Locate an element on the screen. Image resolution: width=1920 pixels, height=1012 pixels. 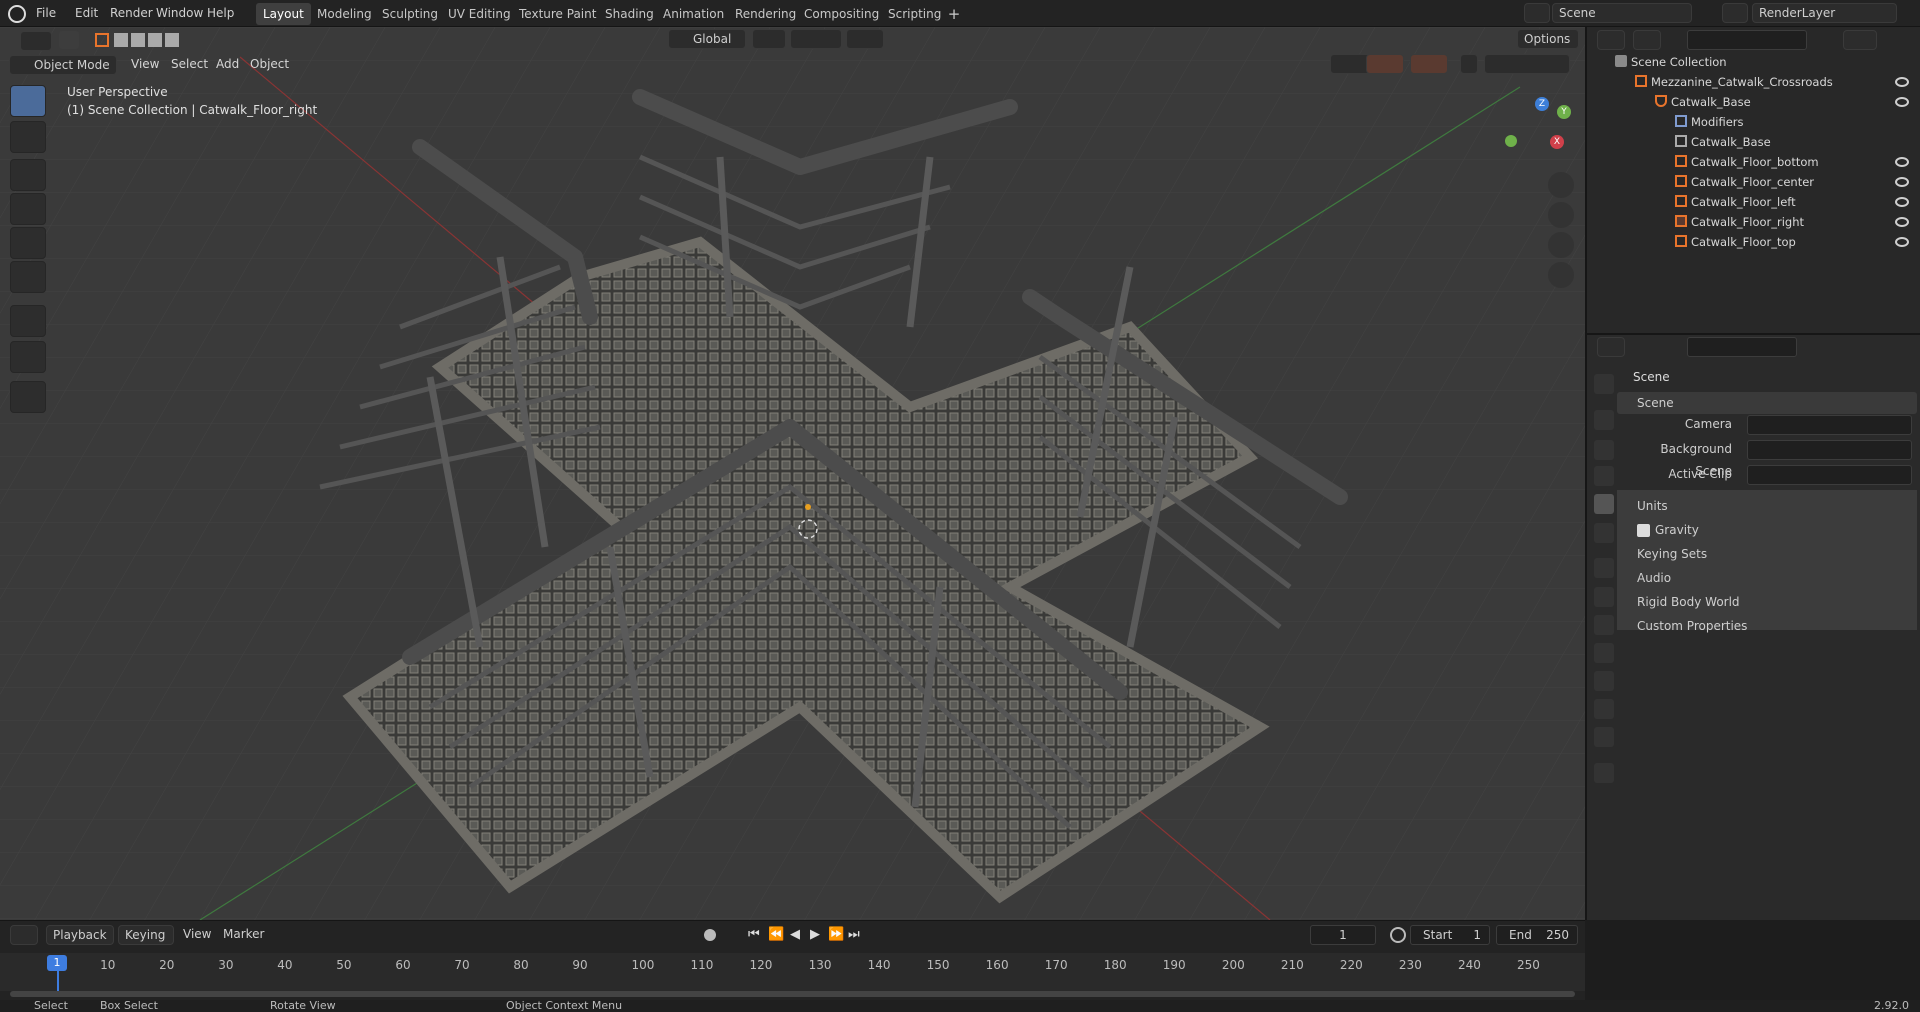
outliner-row: Catwalk_Floor_center is located at coordinates (1753, 182).